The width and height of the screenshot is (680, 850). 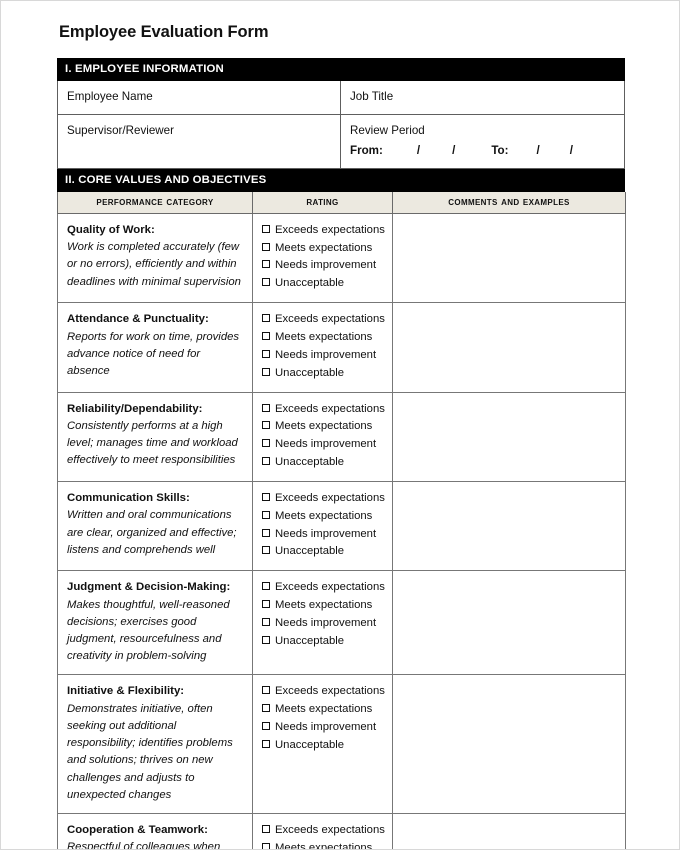 I want to click on review-period-field: Review Period From: / / To: / /, so click(x=482, y=141).